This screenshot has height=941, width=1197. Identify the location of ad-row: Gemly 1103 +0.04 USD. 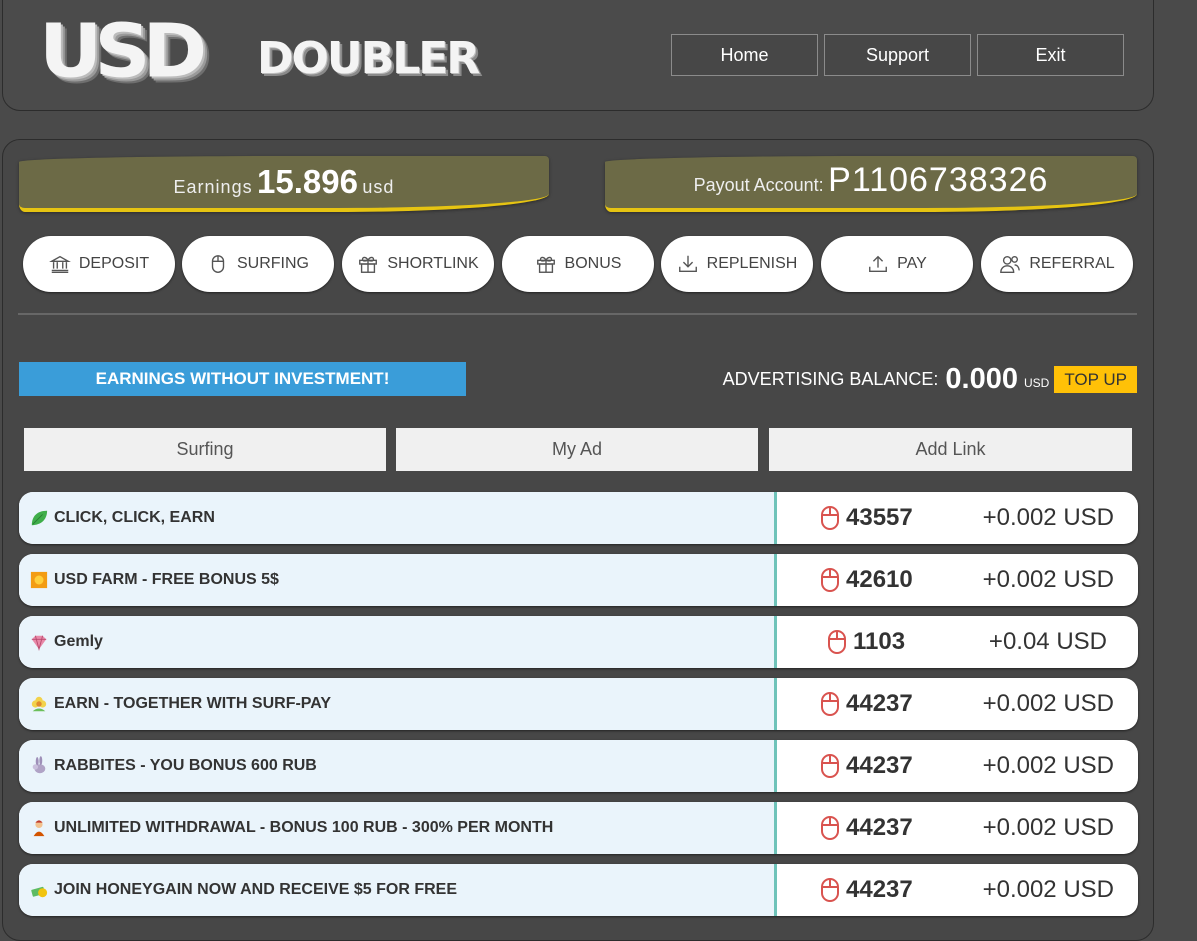
(578, 642).